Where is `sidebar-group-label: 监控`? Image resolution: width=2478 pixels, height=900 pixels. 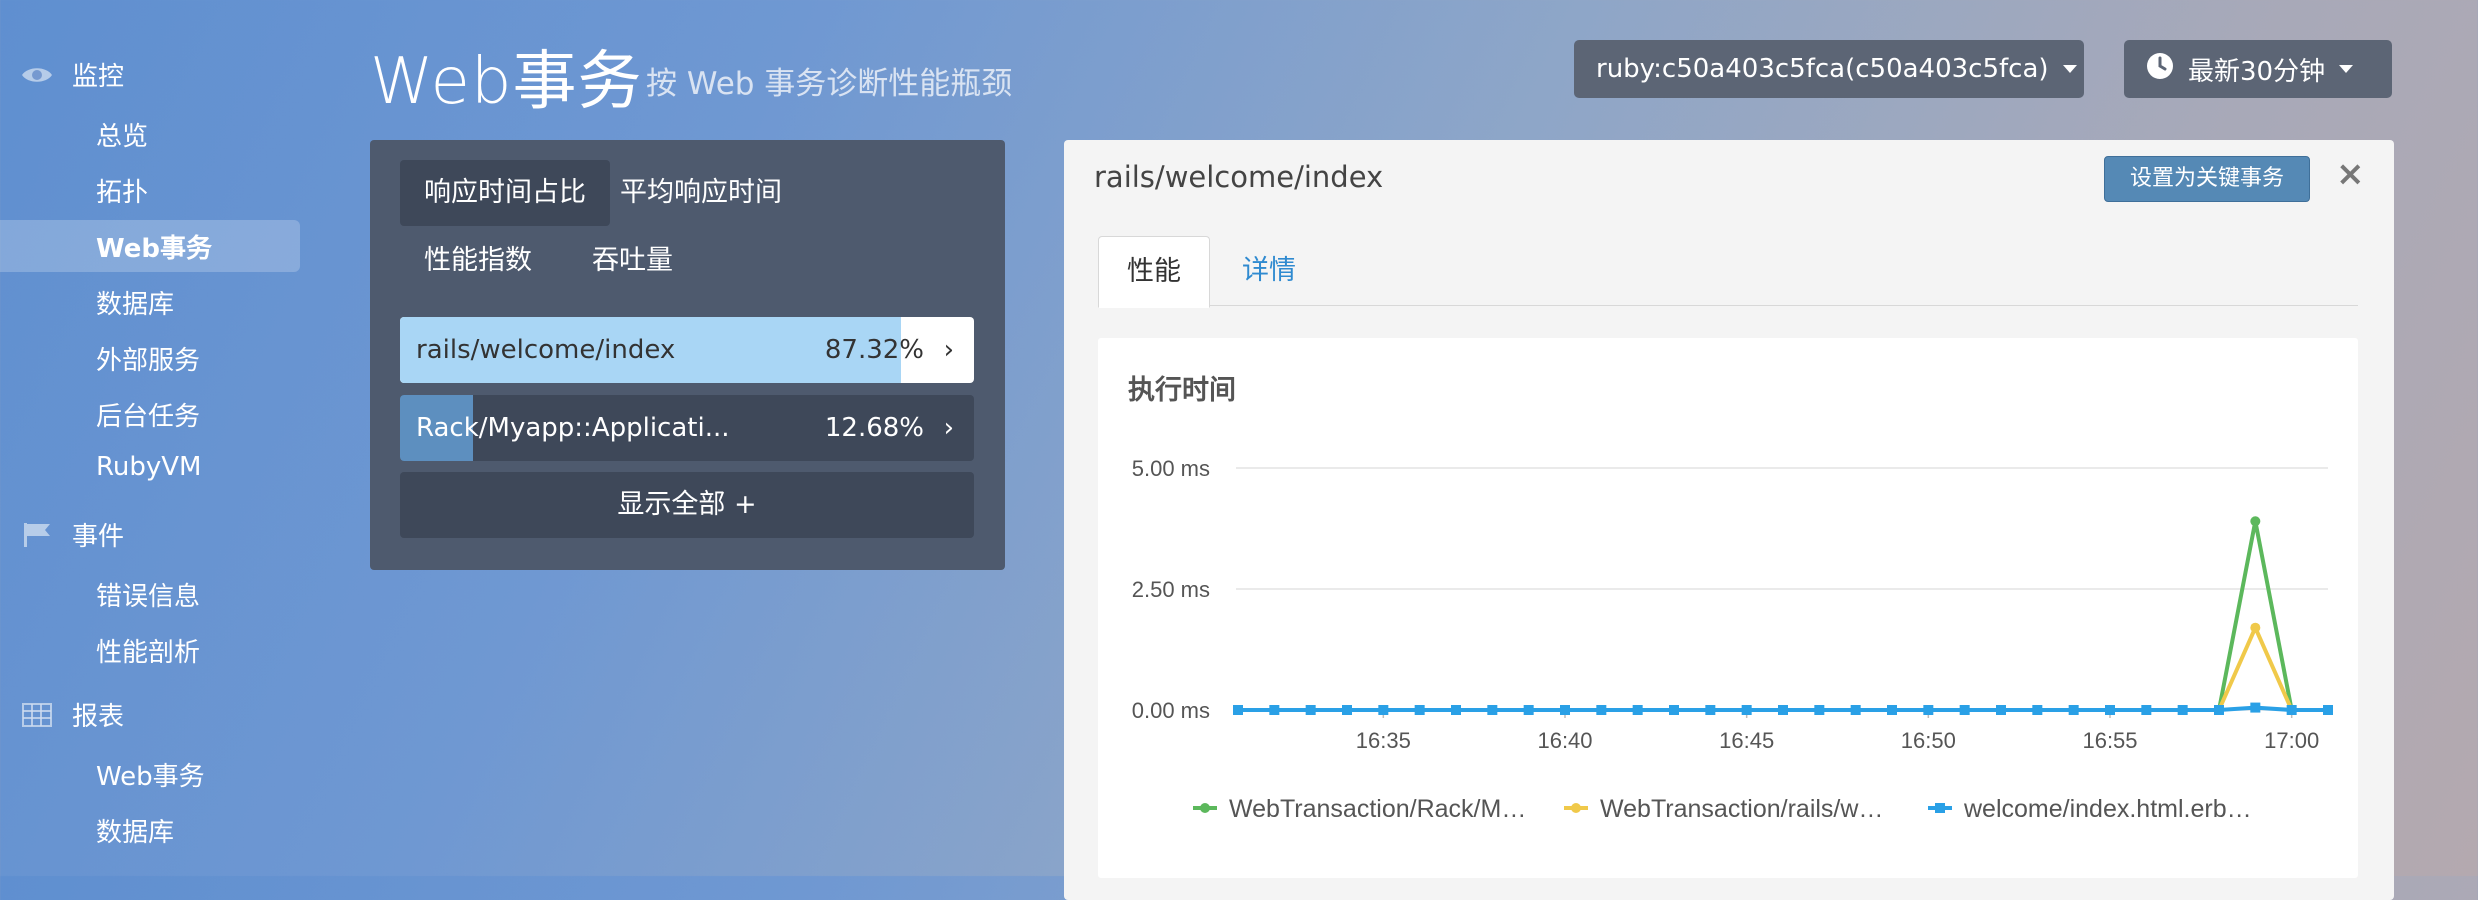 sidebar-group-label: 监控 is located at coordinates (98, 77).